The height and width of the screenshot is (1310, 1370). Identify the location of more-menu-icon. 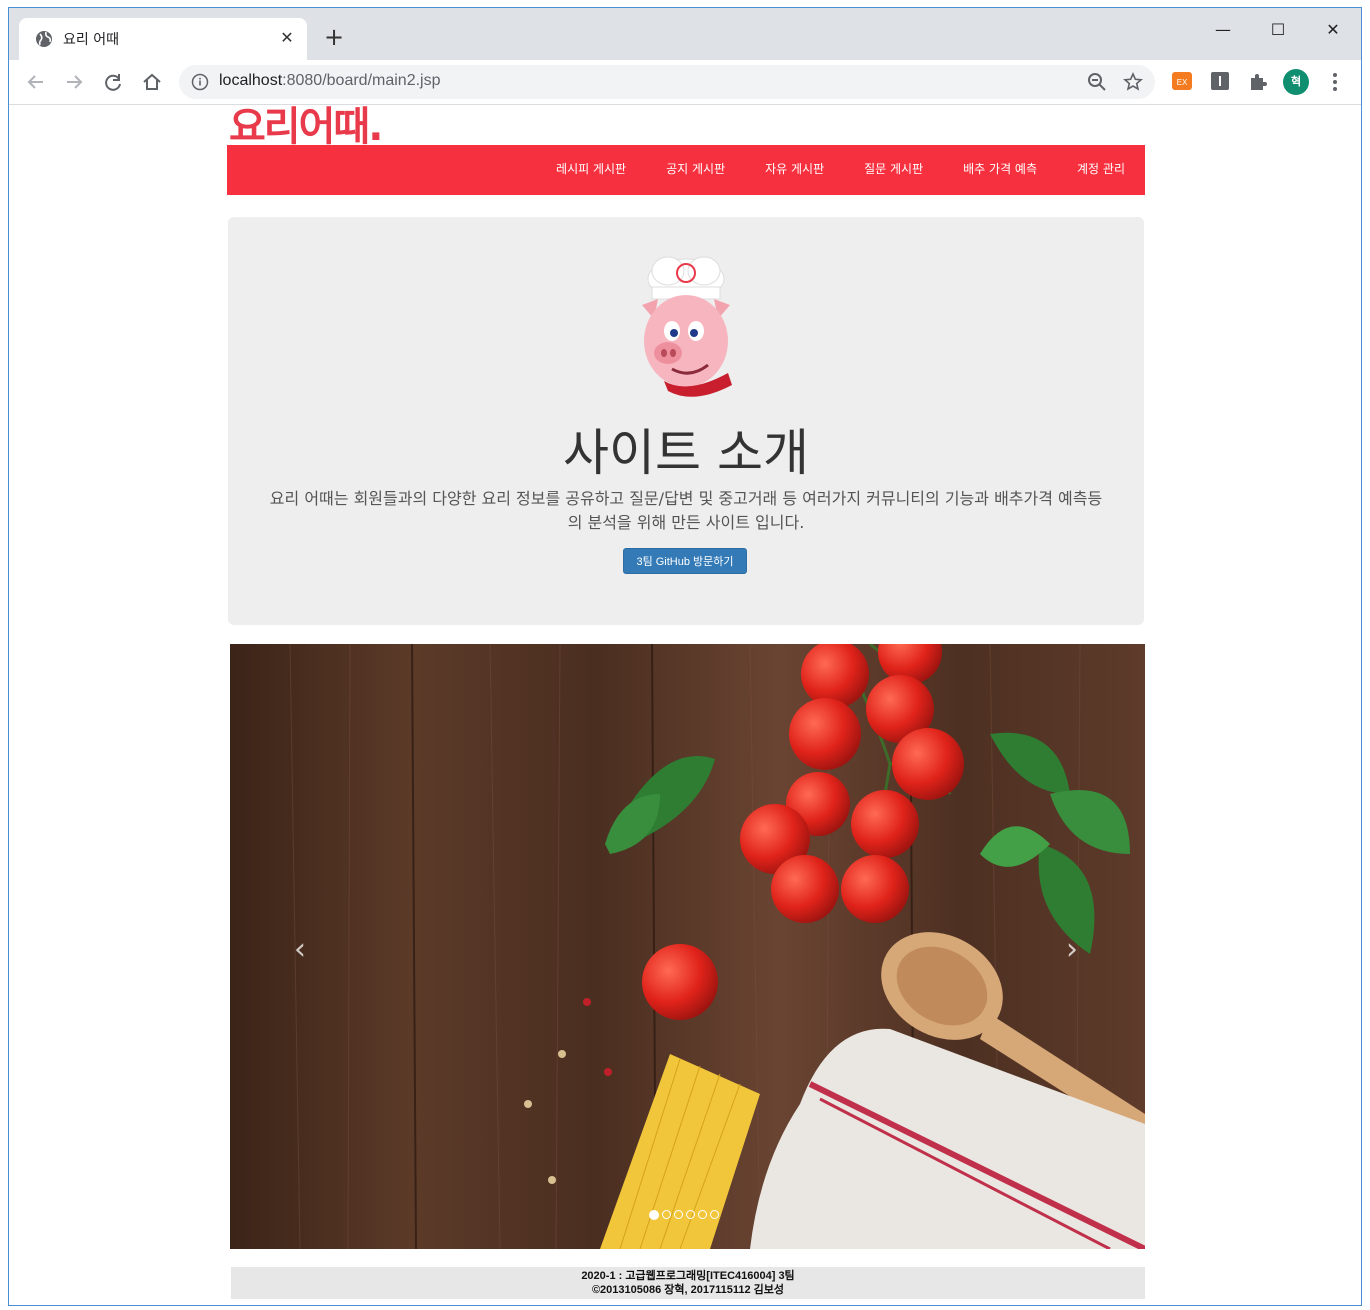
(1335, 82).